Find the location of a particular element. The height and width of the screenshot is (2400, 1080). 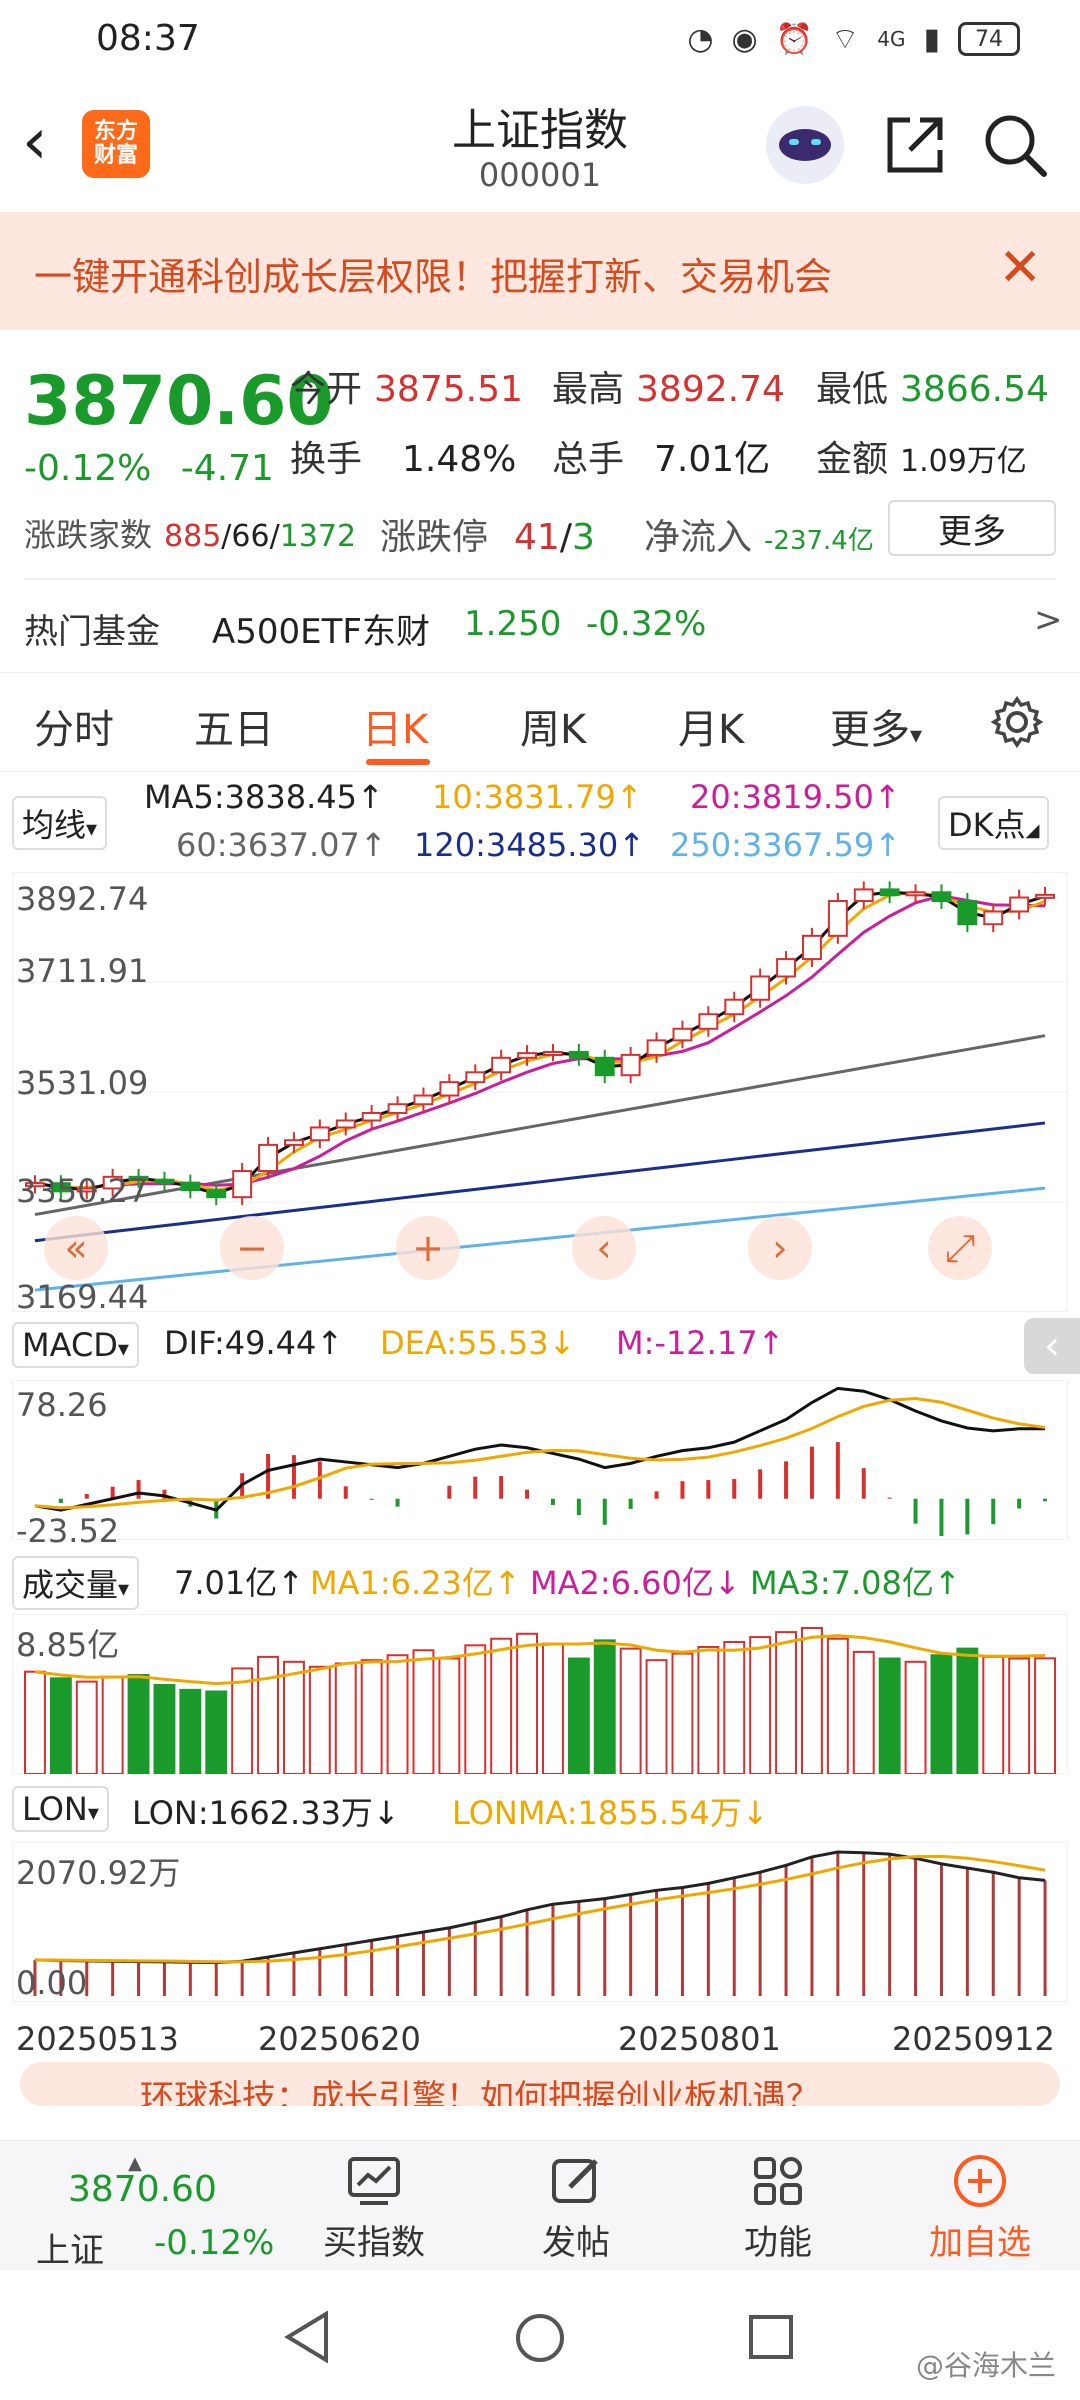

more-button: 更多 is located at coordinates (972, 528).